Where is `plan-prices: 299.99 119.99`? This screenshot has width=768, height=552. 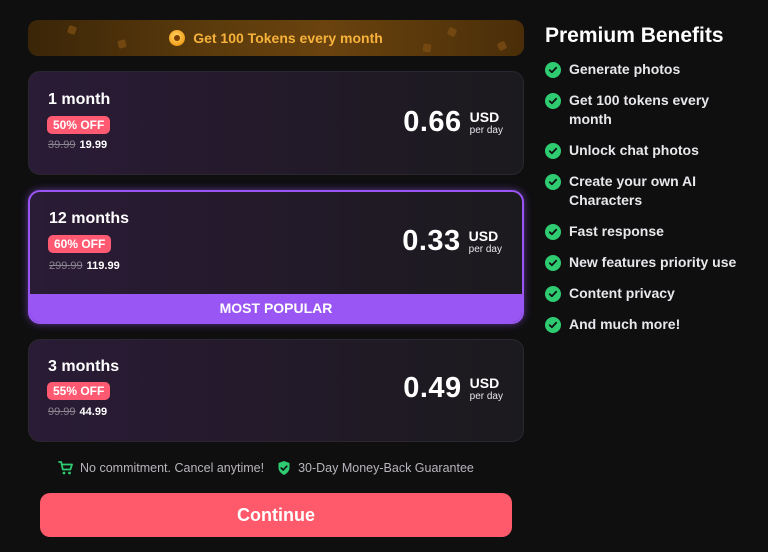
plan-prices: 299.99 119.99 is located at coordinates (84, 266).